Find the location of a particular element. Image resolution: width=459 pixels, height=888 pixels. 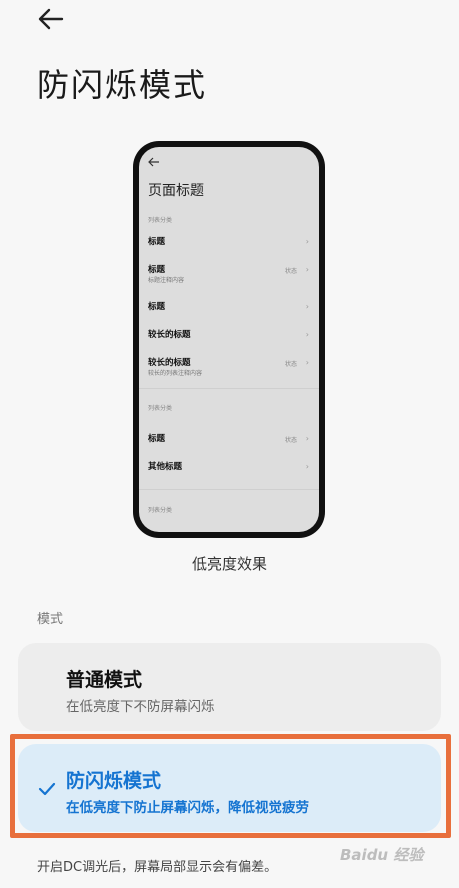

watermark: Baidu 经验 is located at coordinates (382, 855).